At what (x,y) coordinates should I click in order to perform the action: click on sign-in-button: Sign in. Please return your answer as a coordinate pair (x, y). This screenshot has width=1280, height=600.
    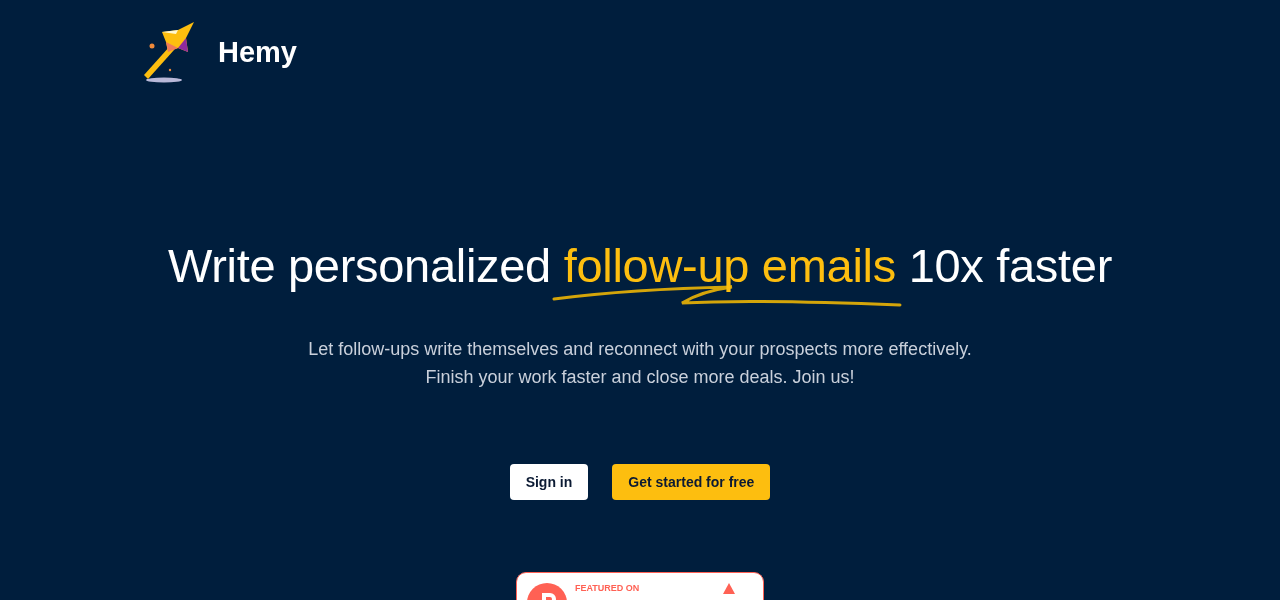
    Looking at the image, I should click on (549, 482).